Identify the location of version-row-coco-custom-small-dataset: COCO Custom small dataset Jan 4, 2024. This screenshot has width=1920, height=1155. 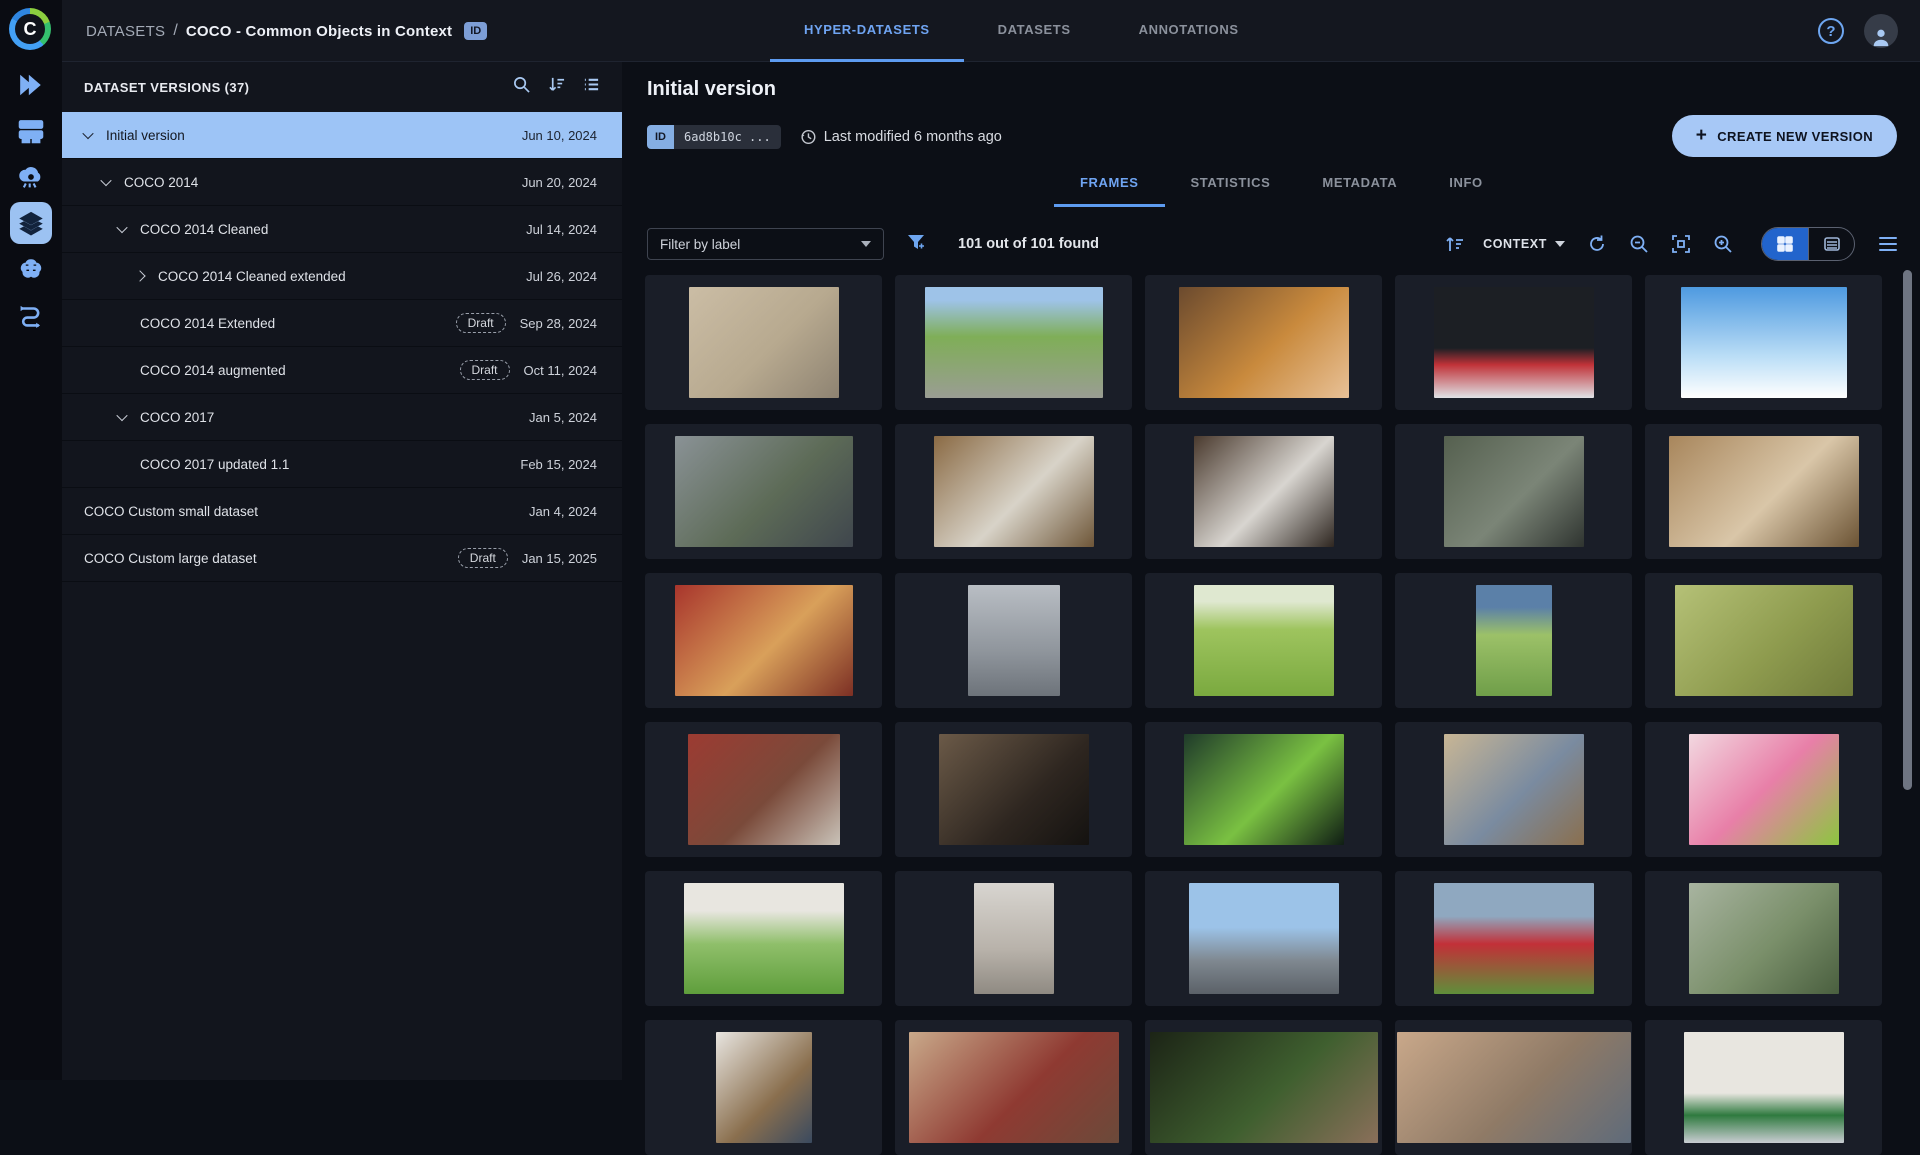
(342, 511).